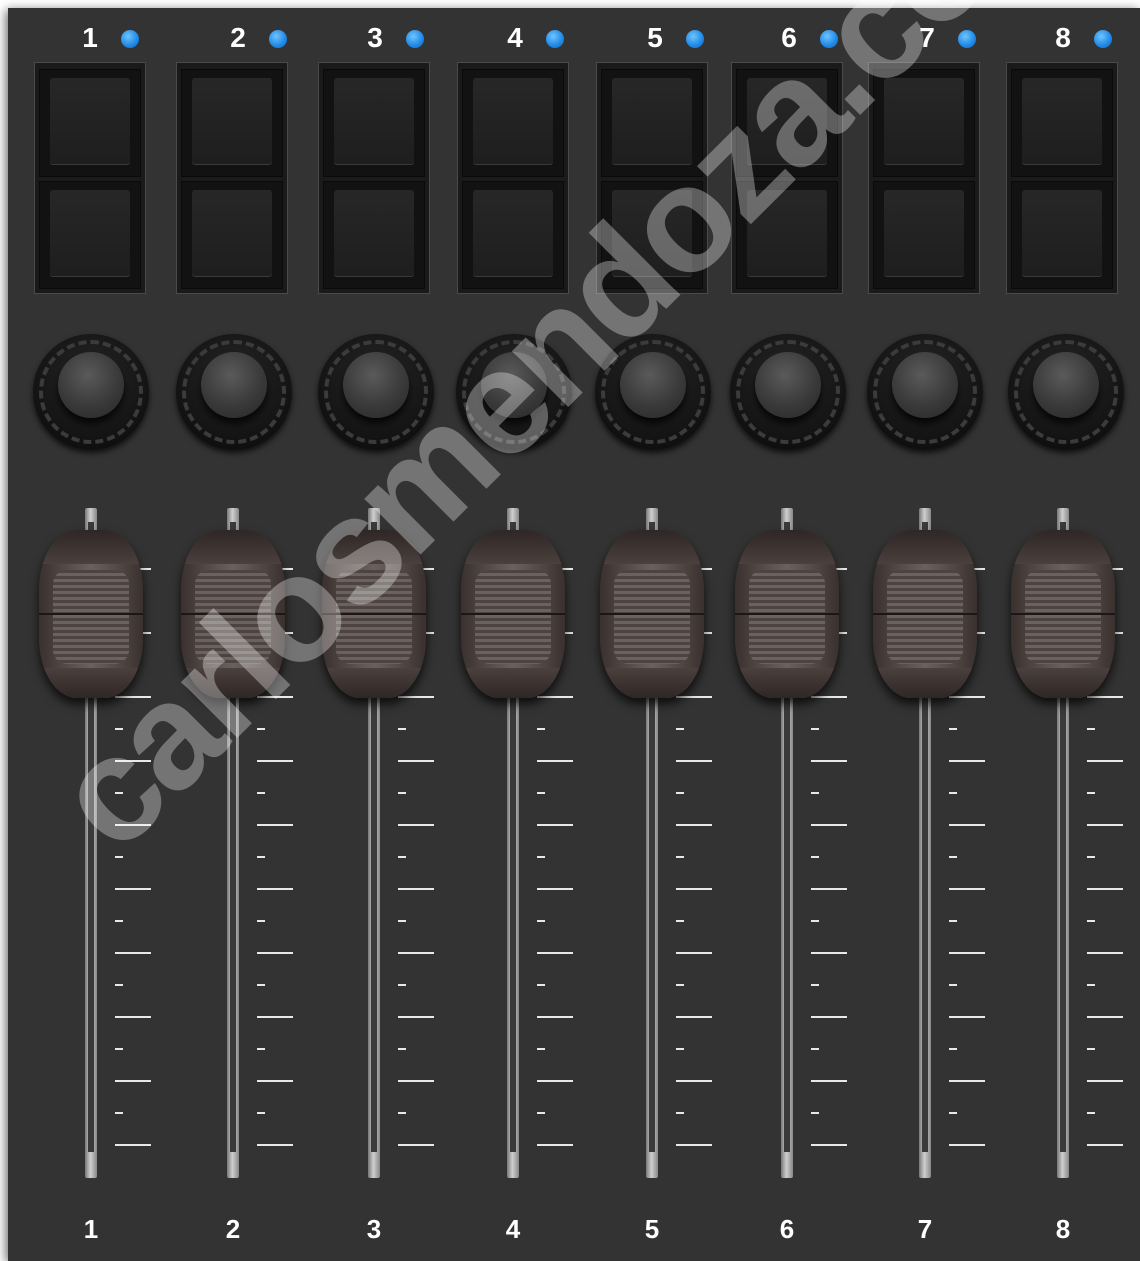 The height and width of the screenshot is (1261, 1140). I want to click on fader-handle, so click(1063, 614).